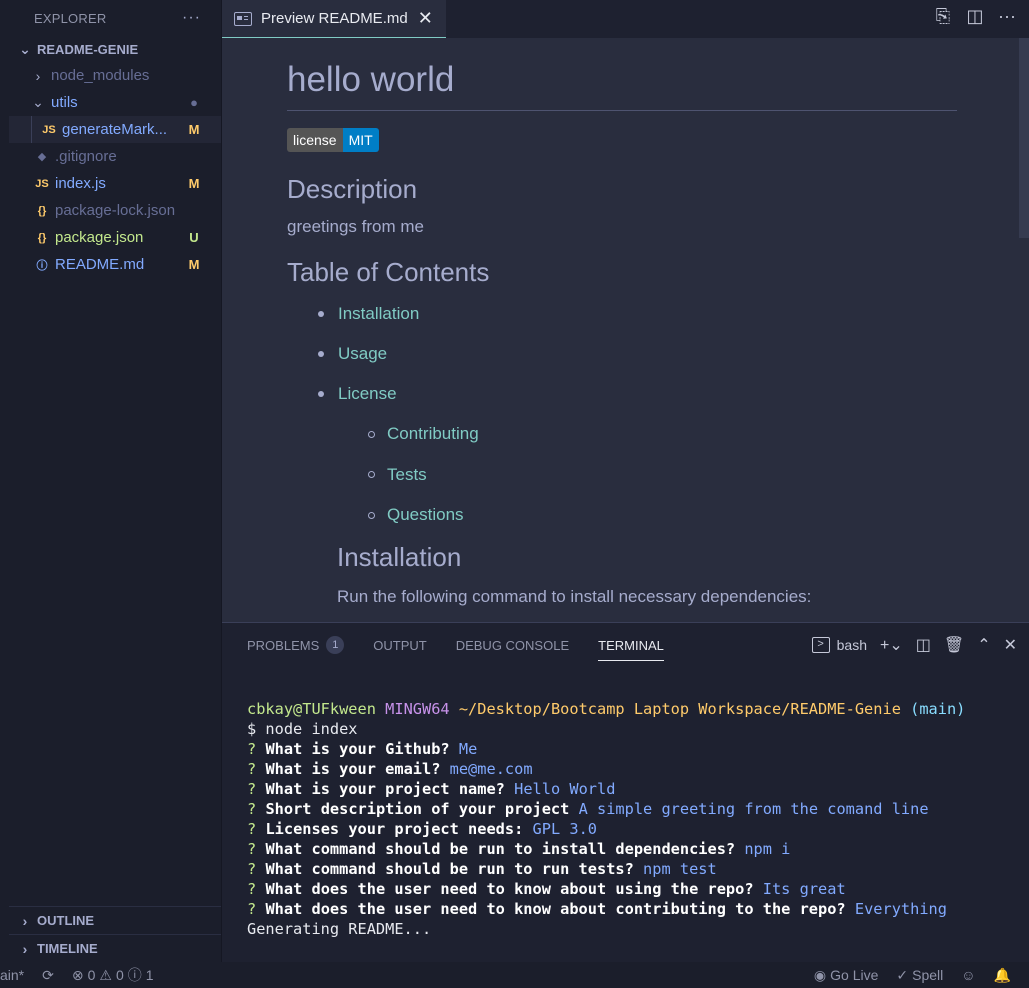 Image resolution: width=1029 pixels, height=988 pixels. I want to click on activity-bar-edge, so click(4, 481).